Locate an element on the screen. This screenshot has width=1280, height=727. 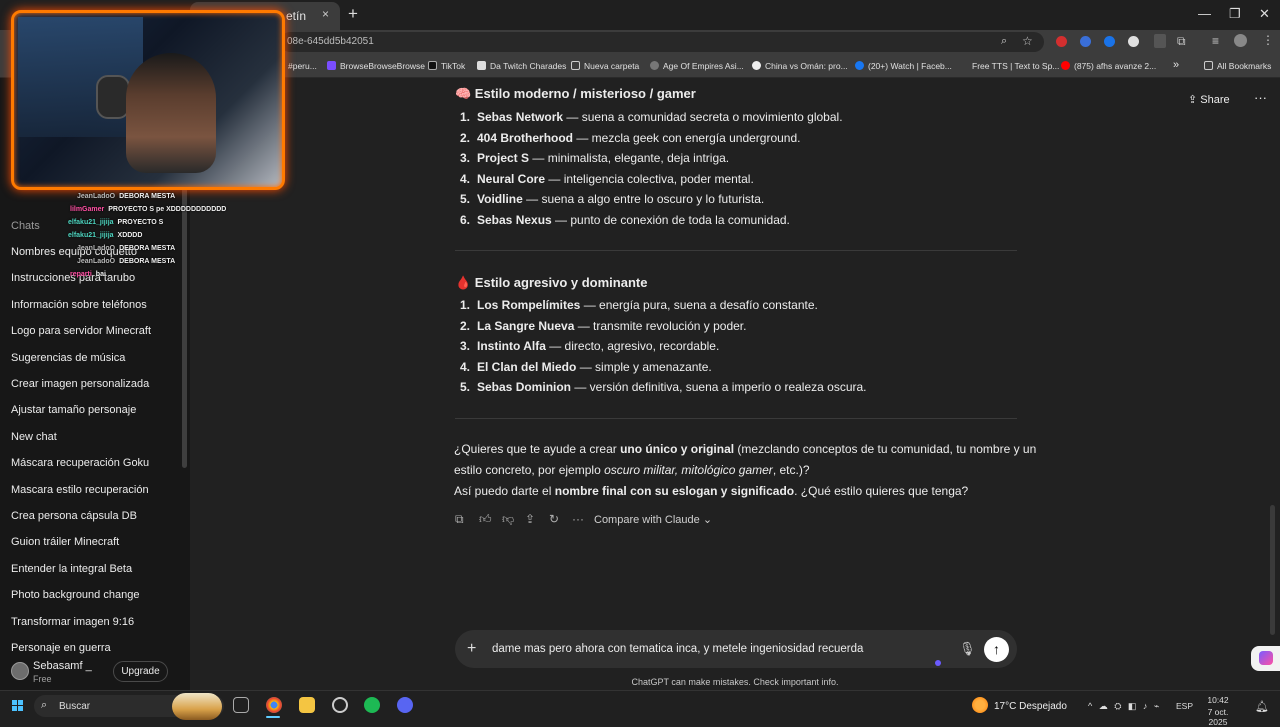
tab-close-icon: × is located at coordinates (325, 14).